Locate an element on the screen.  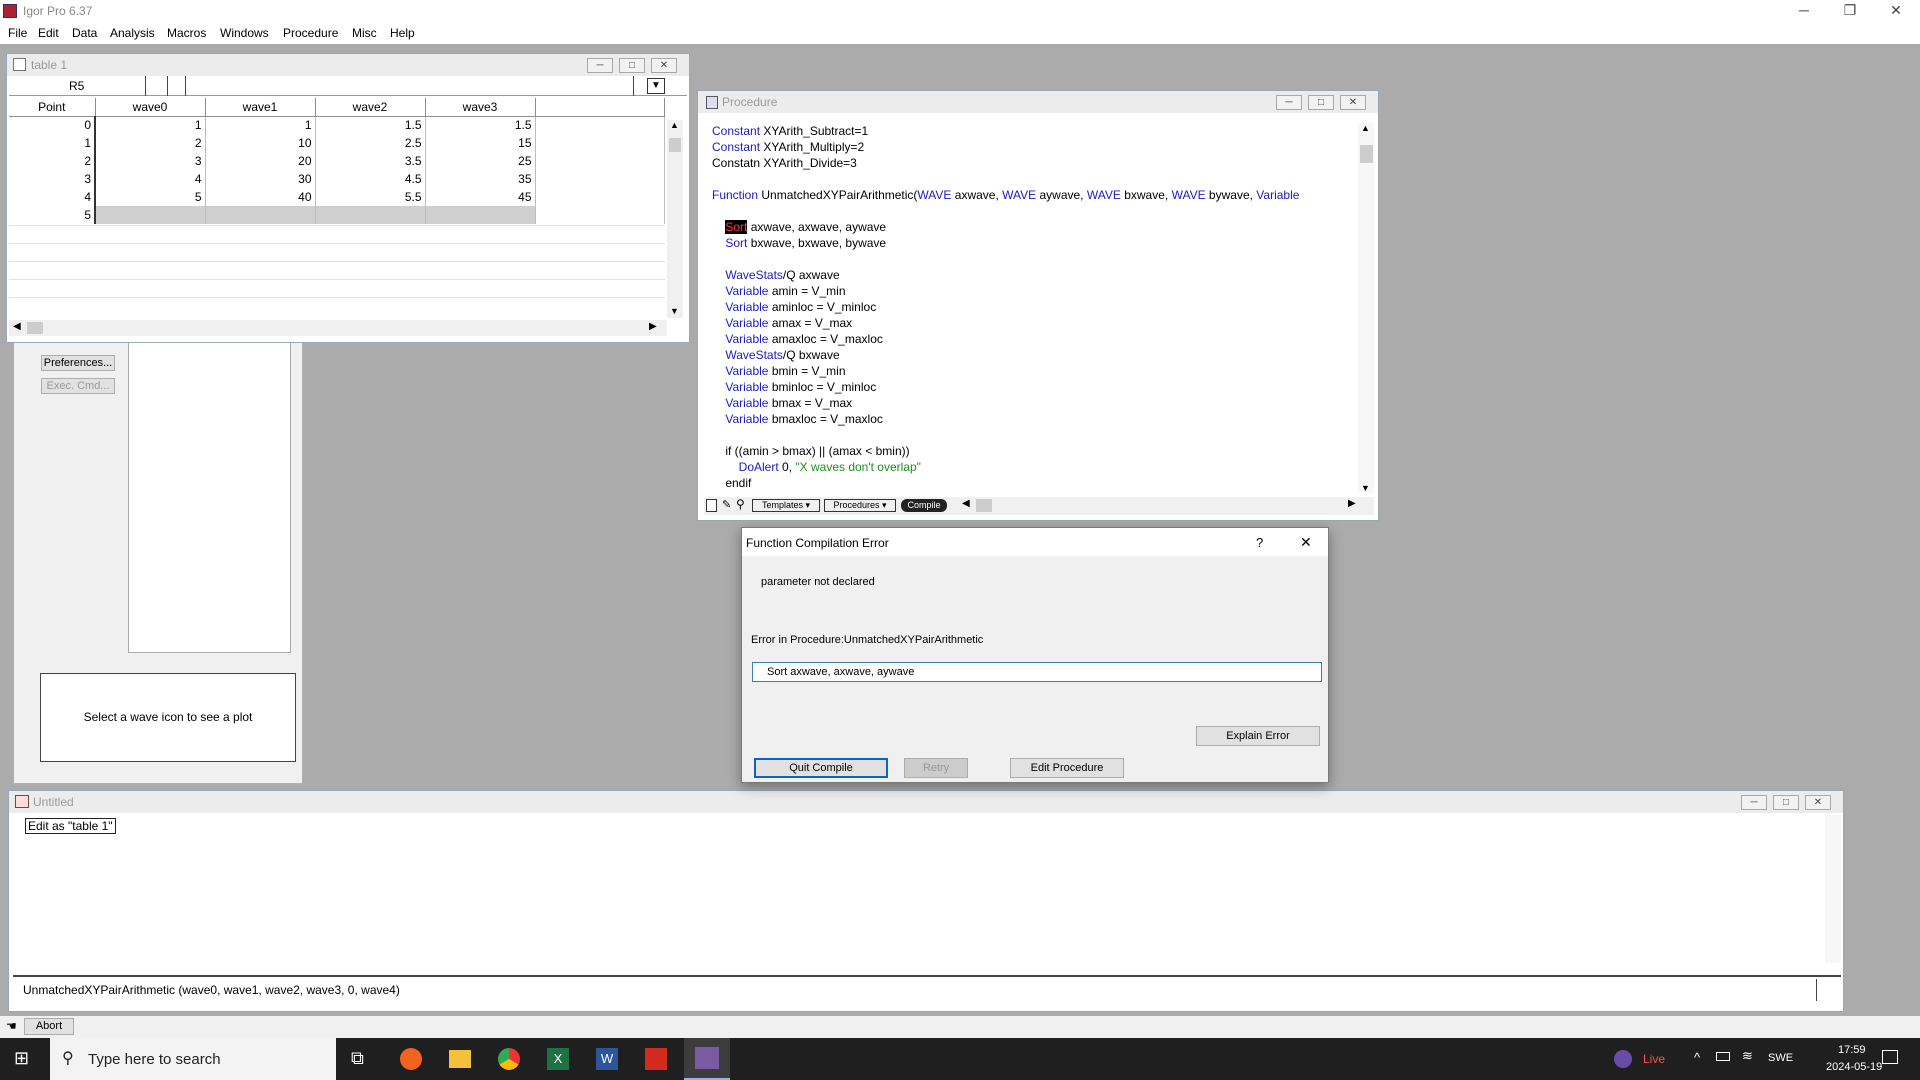
live-label: Live is located at coordinates (1654, 1059).